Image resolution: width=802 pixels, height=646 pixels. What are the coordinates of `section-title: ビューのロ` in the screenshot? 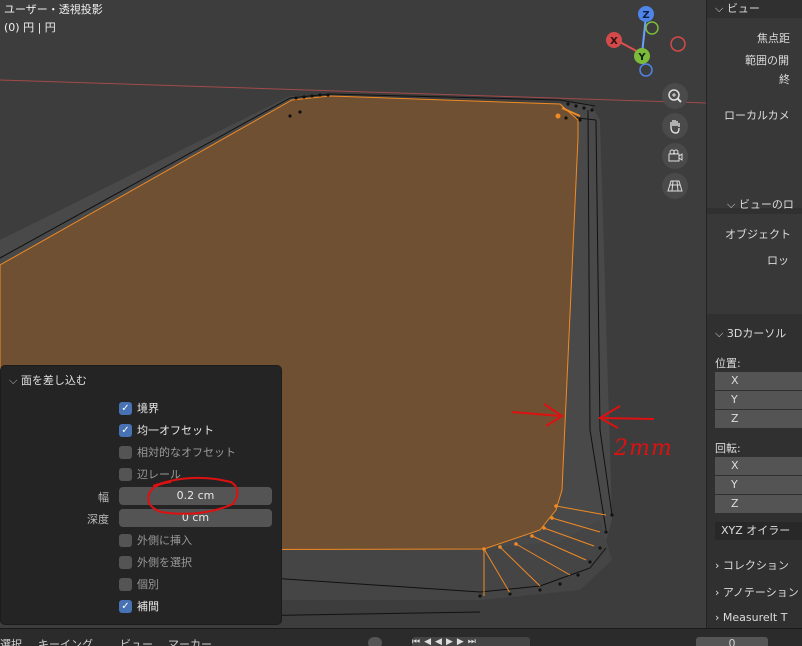 It's located at (766, 204).